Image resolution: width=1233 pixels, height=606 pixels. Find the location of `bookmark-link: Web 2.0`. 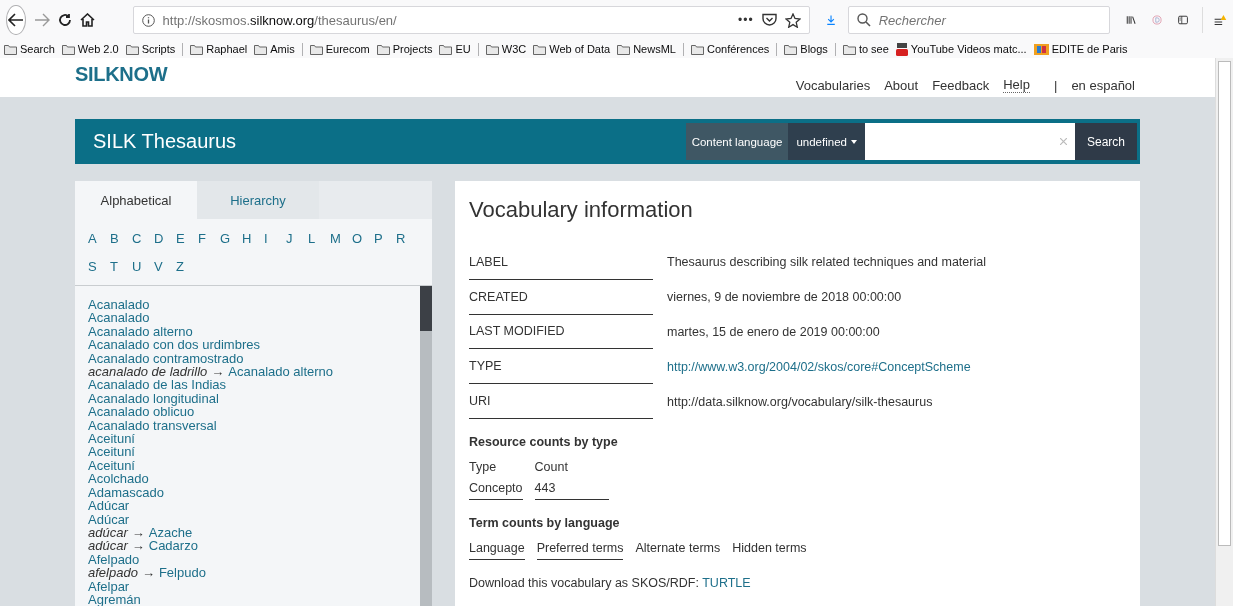

bookmark-link: Web 2.0 is located at coordinates (98, 49).